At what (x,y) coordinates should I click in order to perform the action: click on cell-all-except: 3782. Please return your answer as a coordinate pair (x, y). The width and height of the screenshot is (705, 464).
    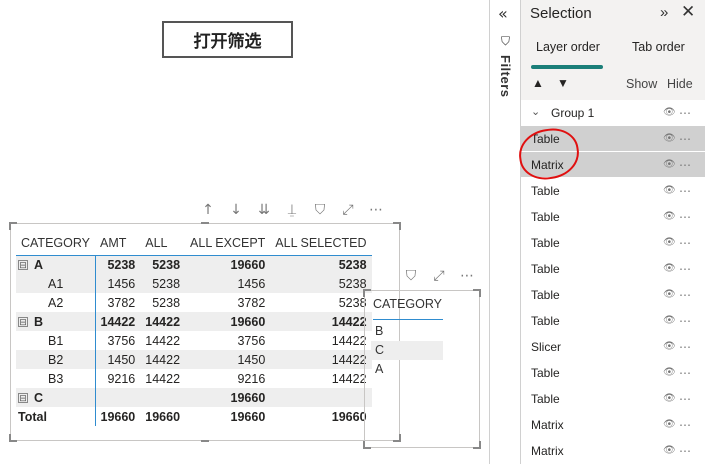
    Looking at the image, I should click on (251, 302).